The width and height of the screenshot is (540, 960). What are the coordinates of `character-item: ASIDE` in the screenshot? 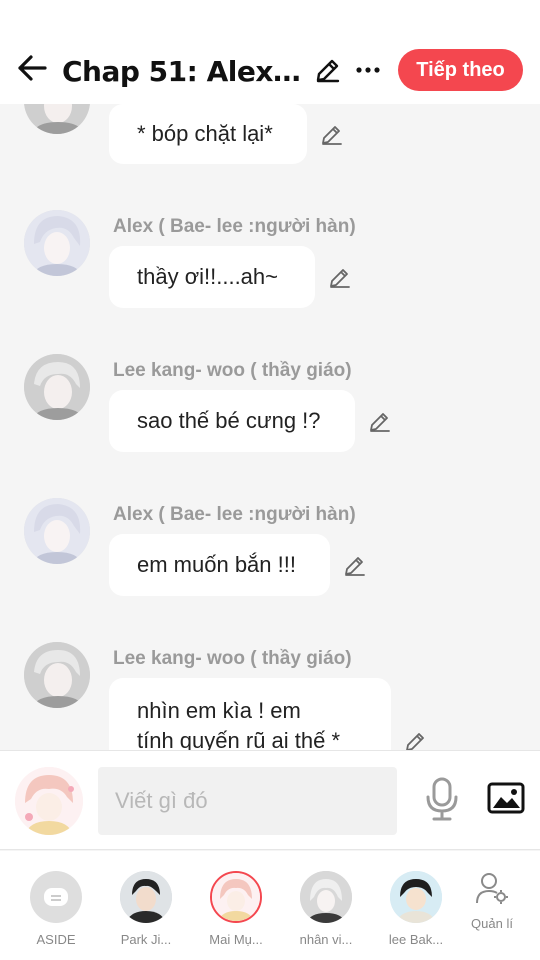 It's located at (56, 909).